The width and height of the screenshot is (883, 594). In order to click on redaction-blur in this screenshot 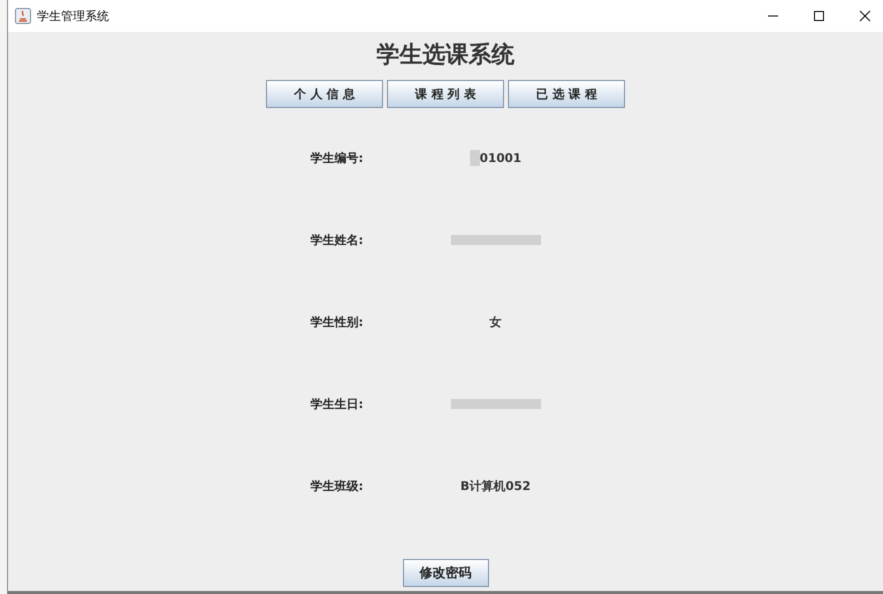, I will do `click(475, 158)`.